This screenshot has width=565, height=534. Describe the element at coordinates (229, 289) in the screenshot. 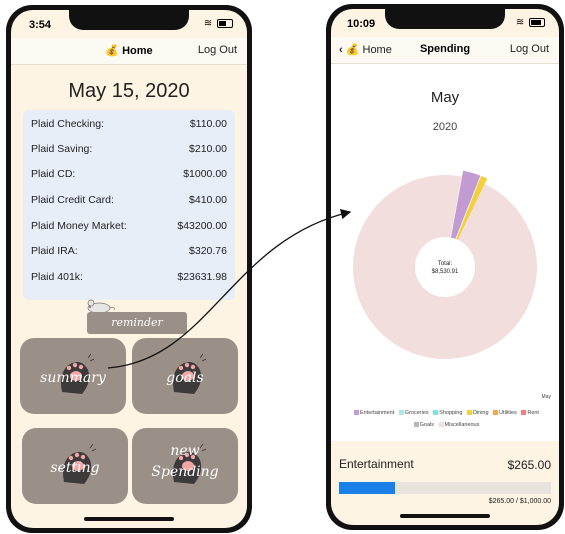

I see `flow-arrow` at that location.